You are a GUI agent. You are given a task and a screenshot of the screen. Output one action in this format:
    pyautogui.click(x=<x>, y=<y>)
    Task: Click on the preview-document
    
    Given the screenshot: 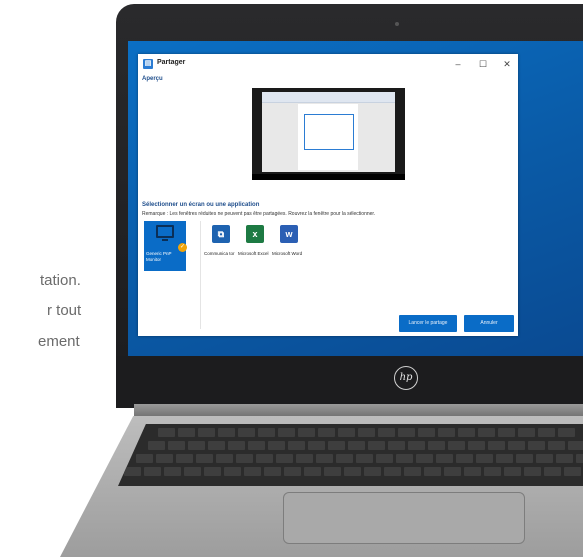 What is the action you would take?
    pyautogui.click(x=328, y=132)
    